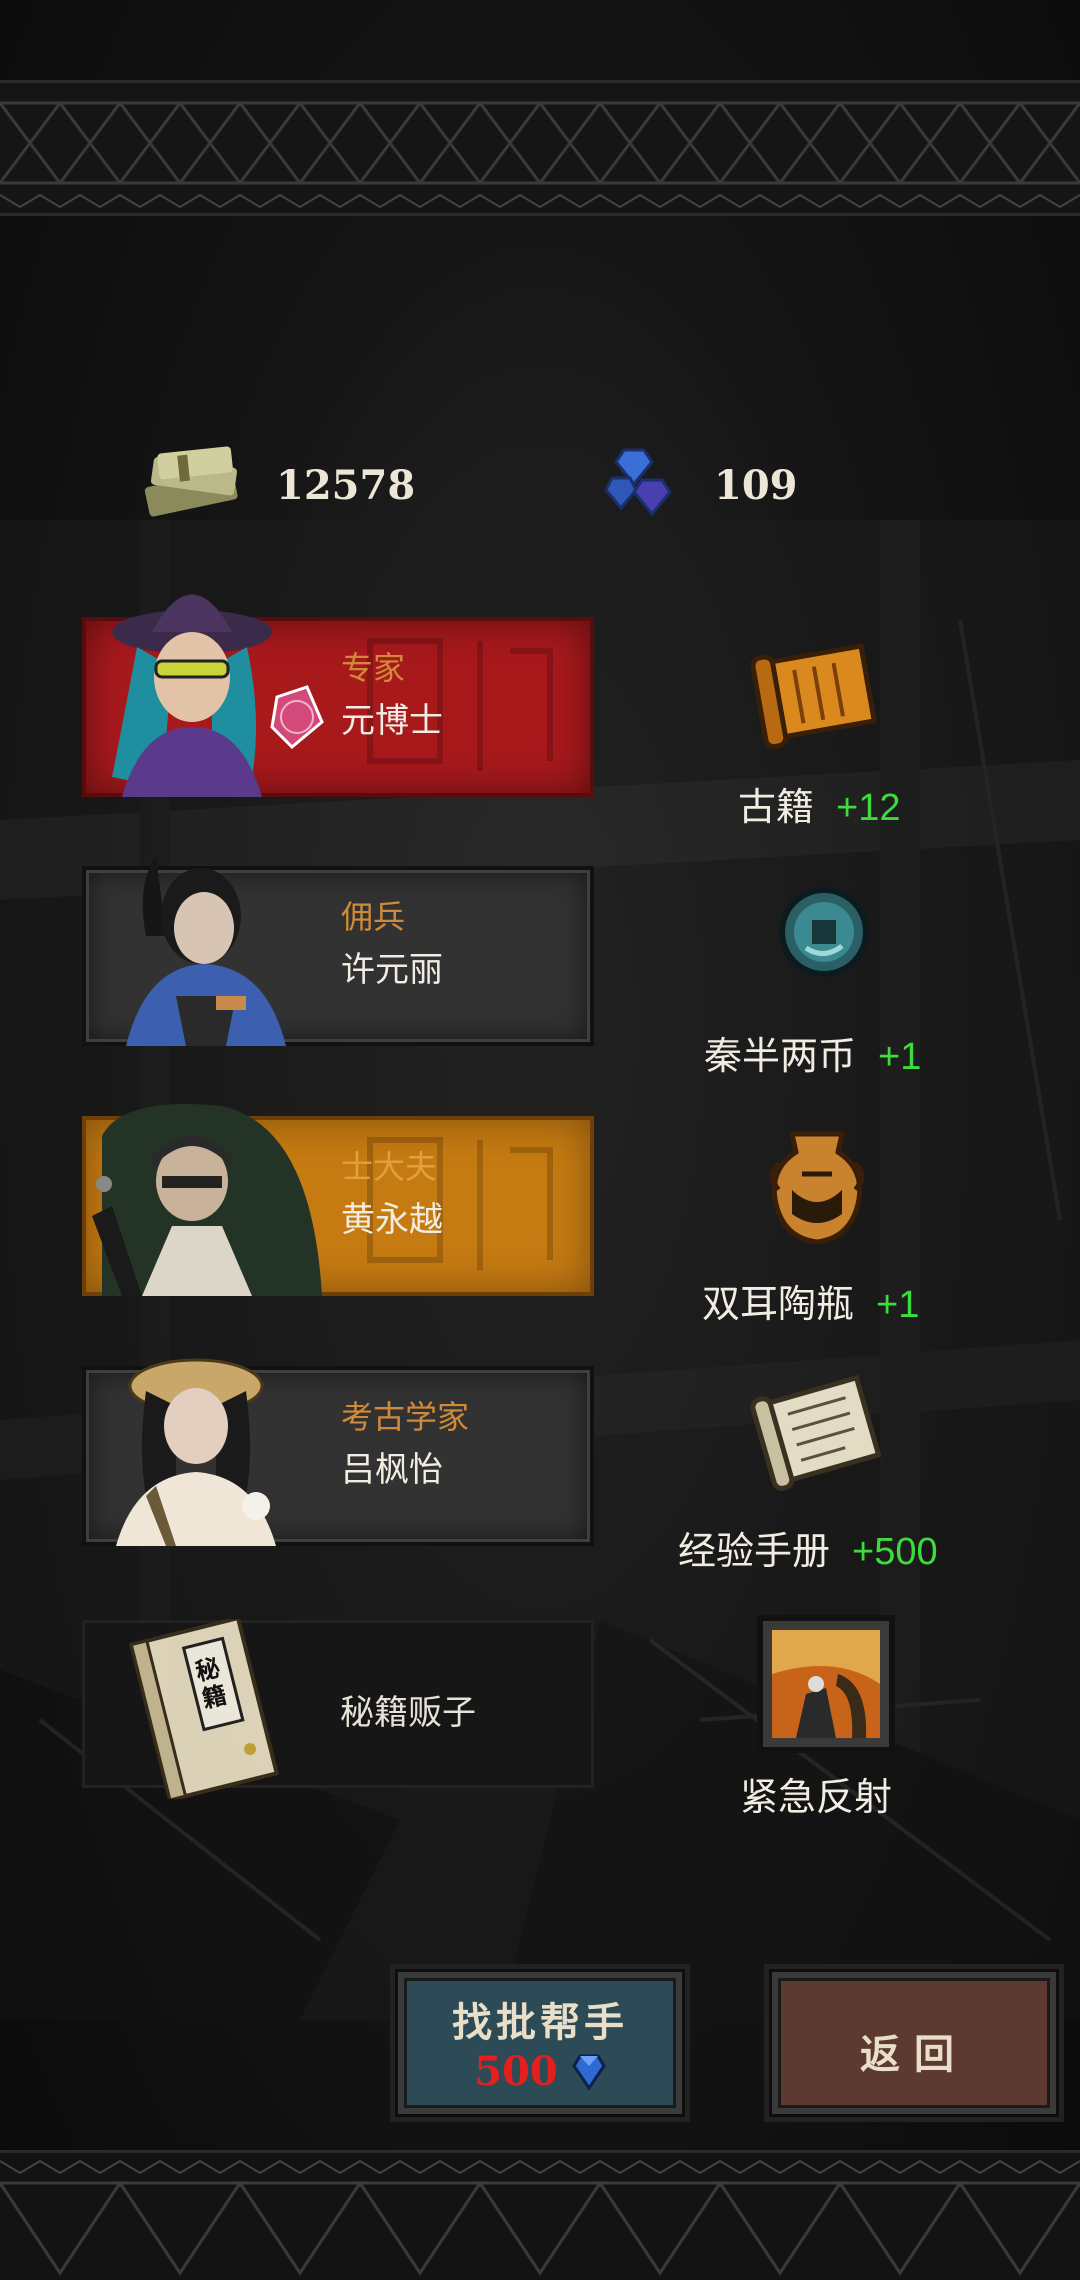  I want to click on recruit-cost-row: 500, so click(540, 2071).